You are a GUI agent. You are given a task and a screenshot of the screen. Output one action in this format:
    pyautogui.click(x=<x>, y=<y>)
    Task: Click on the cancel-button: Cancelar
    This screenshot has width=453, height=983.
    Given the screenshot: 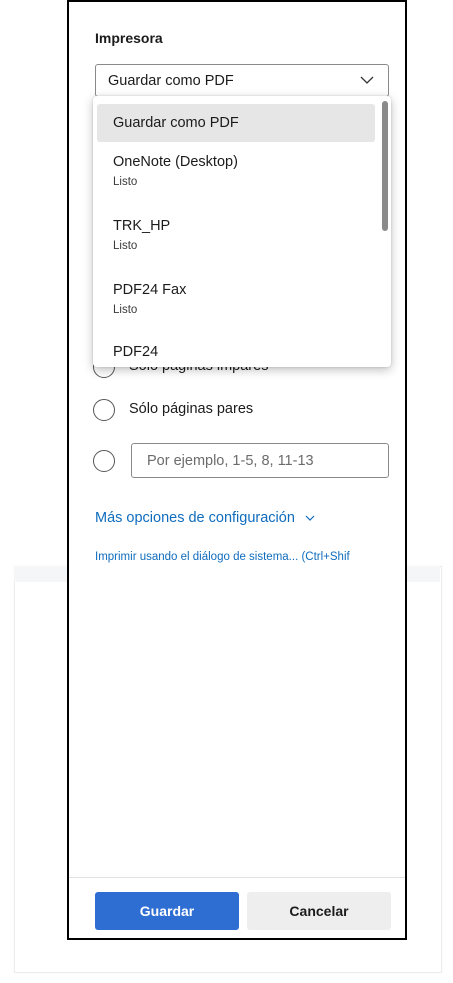 What is the action you would take?
    pyautogui.click(x=319, y=911)
    